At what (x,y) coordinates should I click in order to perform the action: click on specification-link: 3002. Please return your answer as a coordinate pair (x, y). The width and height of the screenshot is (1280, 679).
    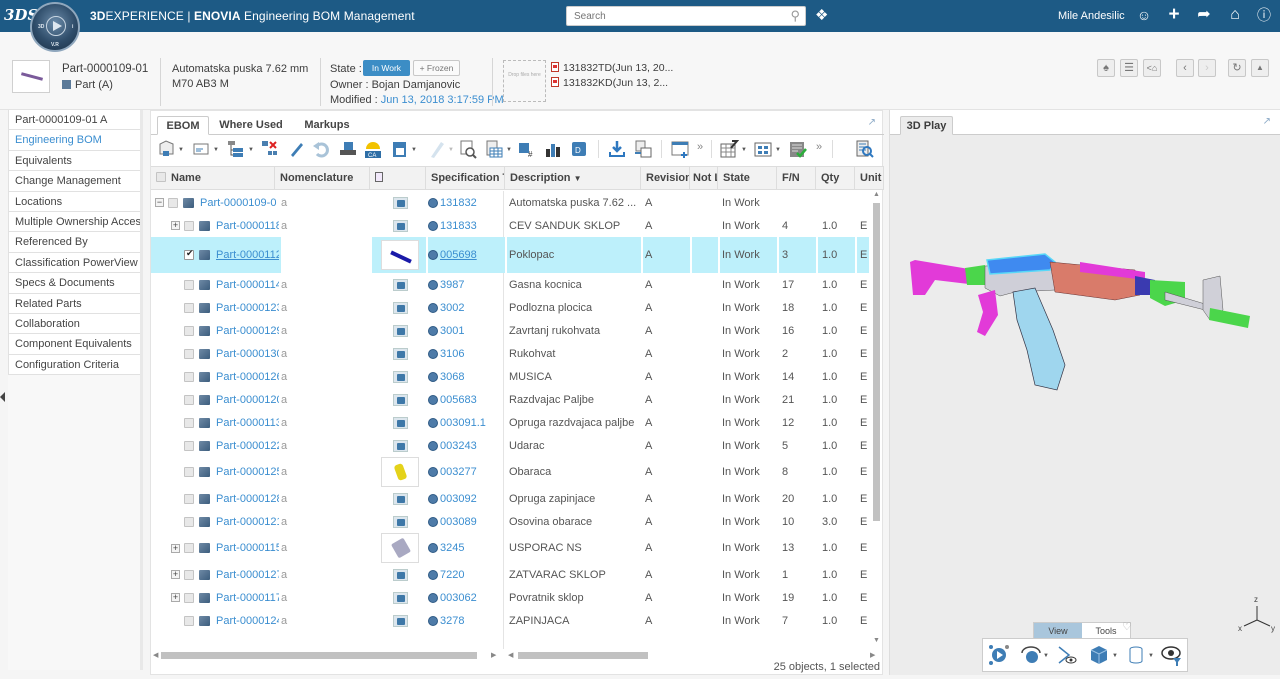
    Looking at the image, I should click on (452, 308).